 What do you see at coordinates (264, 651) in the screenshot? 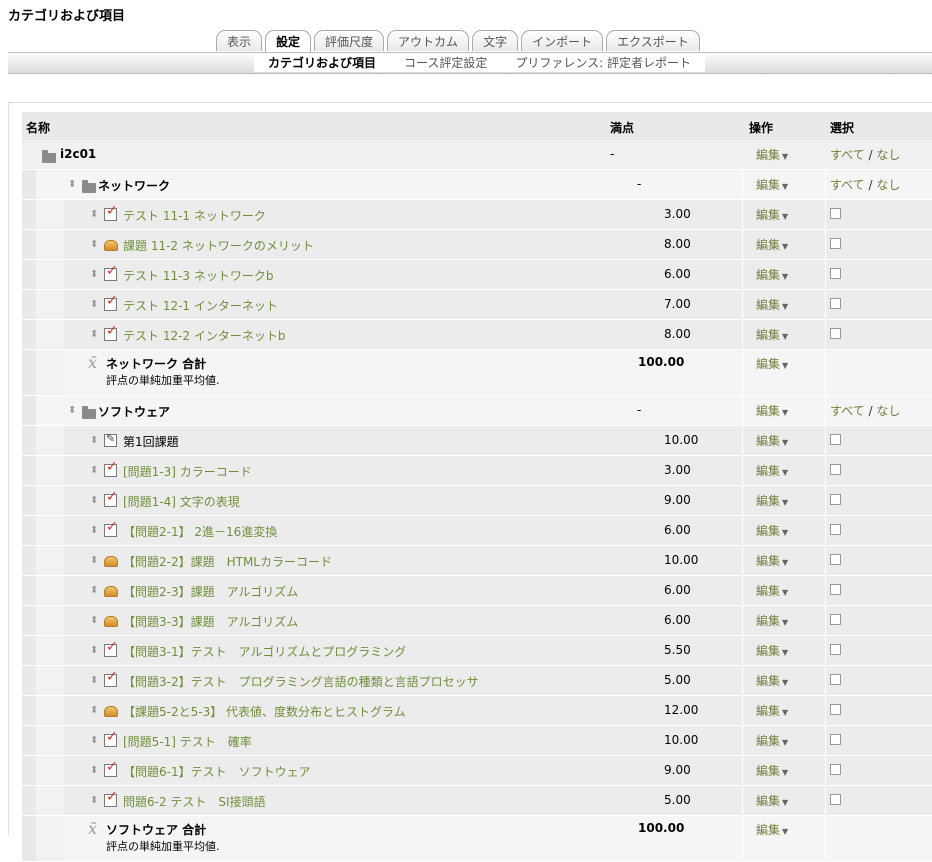
I see `item-name: 【問題3-1】テスト アルゴリズムとプログラミング` at bounding box center [264, 651].